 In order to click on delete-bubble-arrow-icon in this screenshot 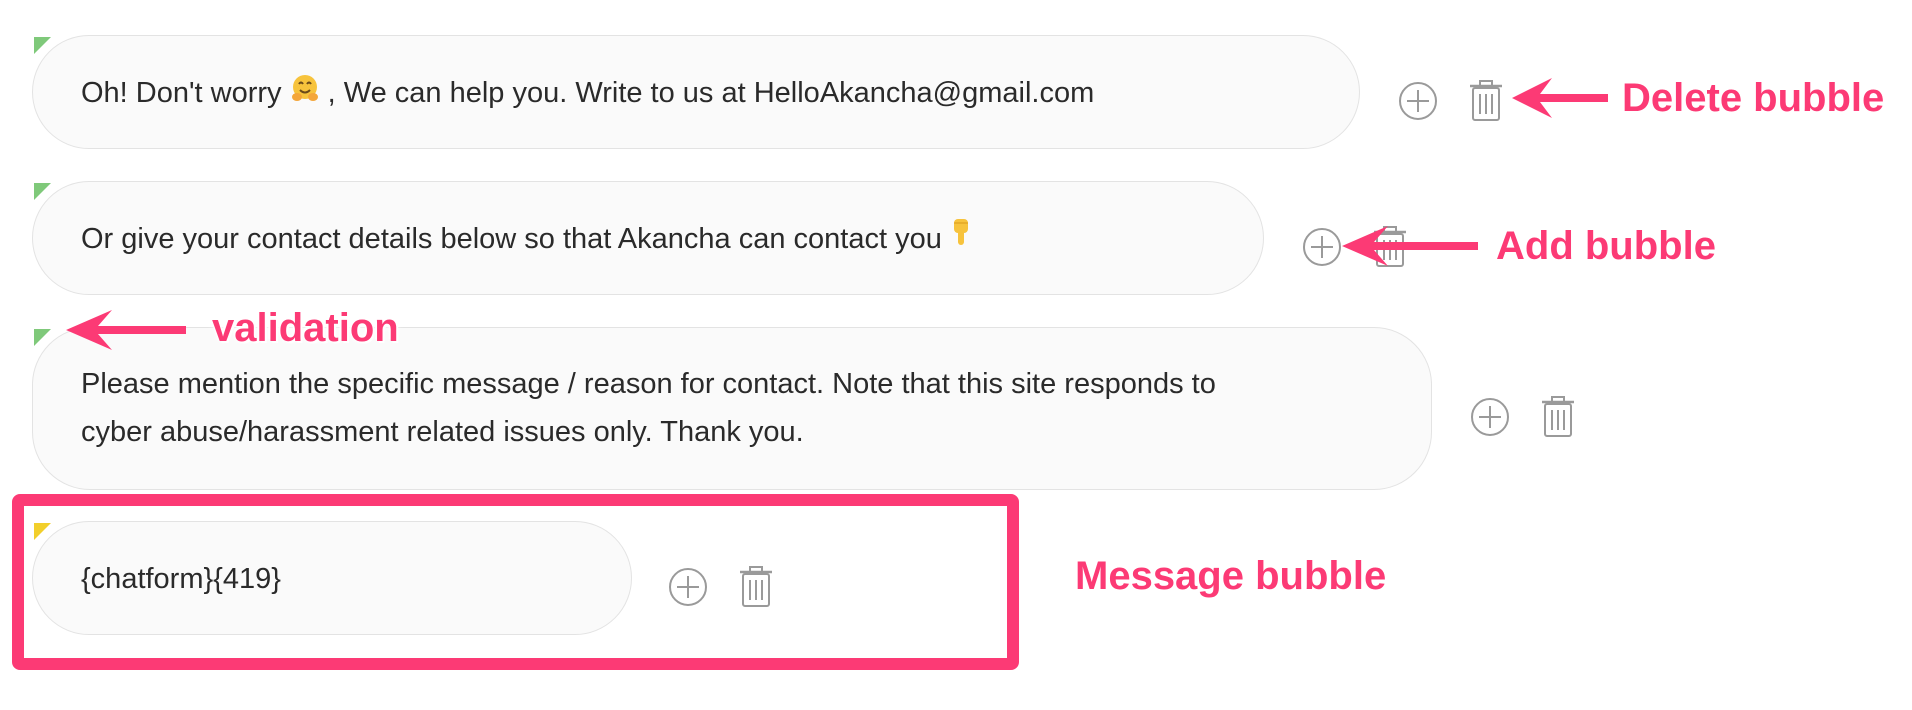, I will do `click(1560, 98)`.